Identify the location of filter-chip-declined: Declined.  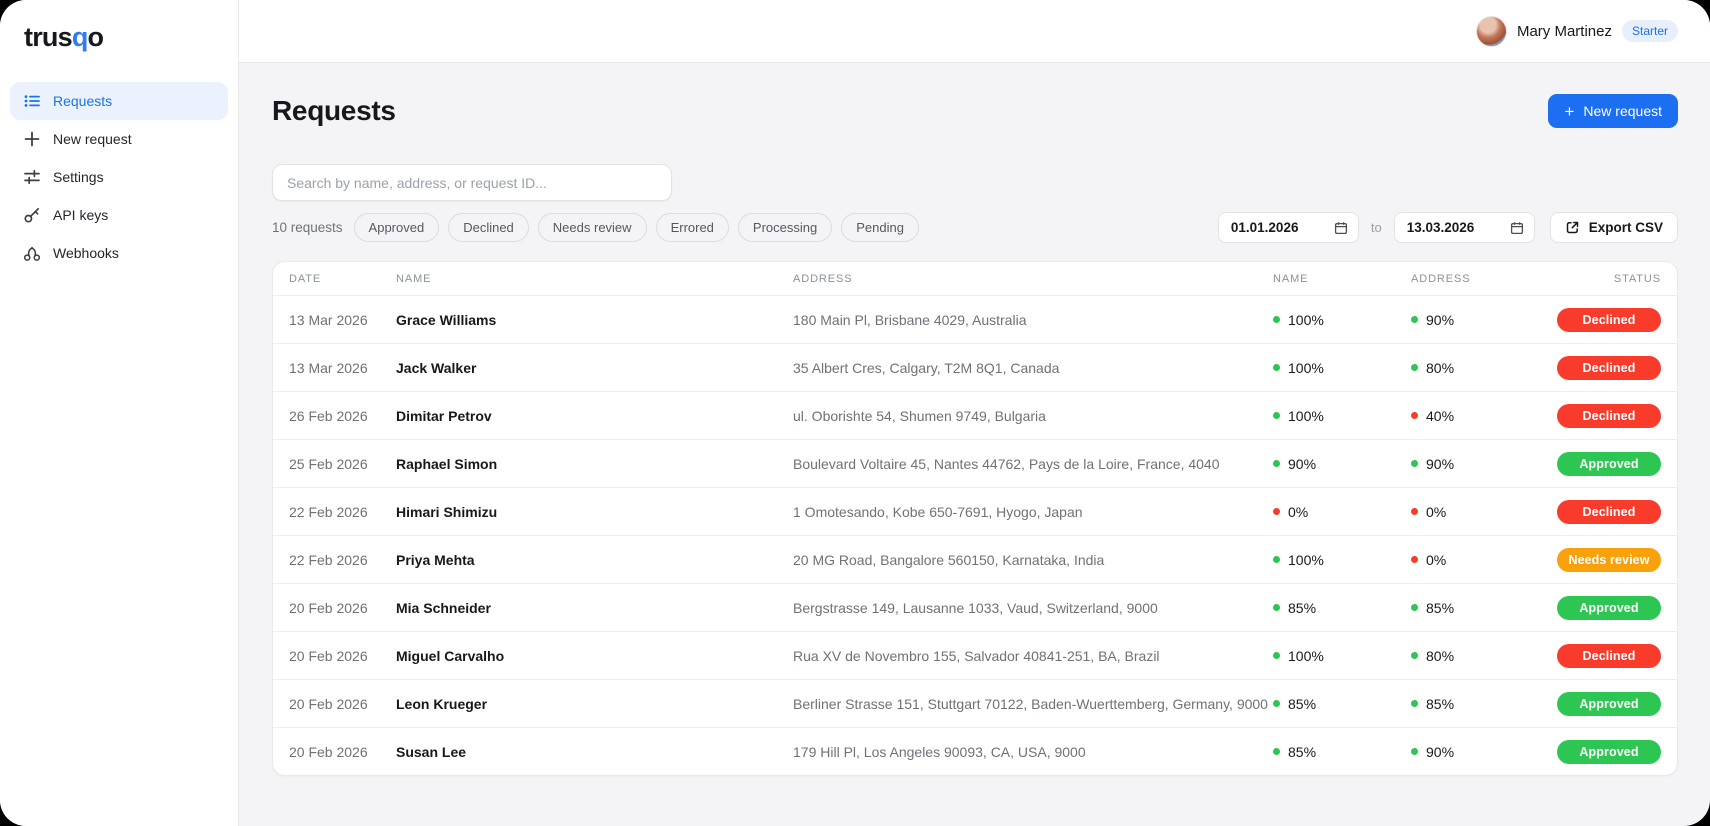
(488, 227).